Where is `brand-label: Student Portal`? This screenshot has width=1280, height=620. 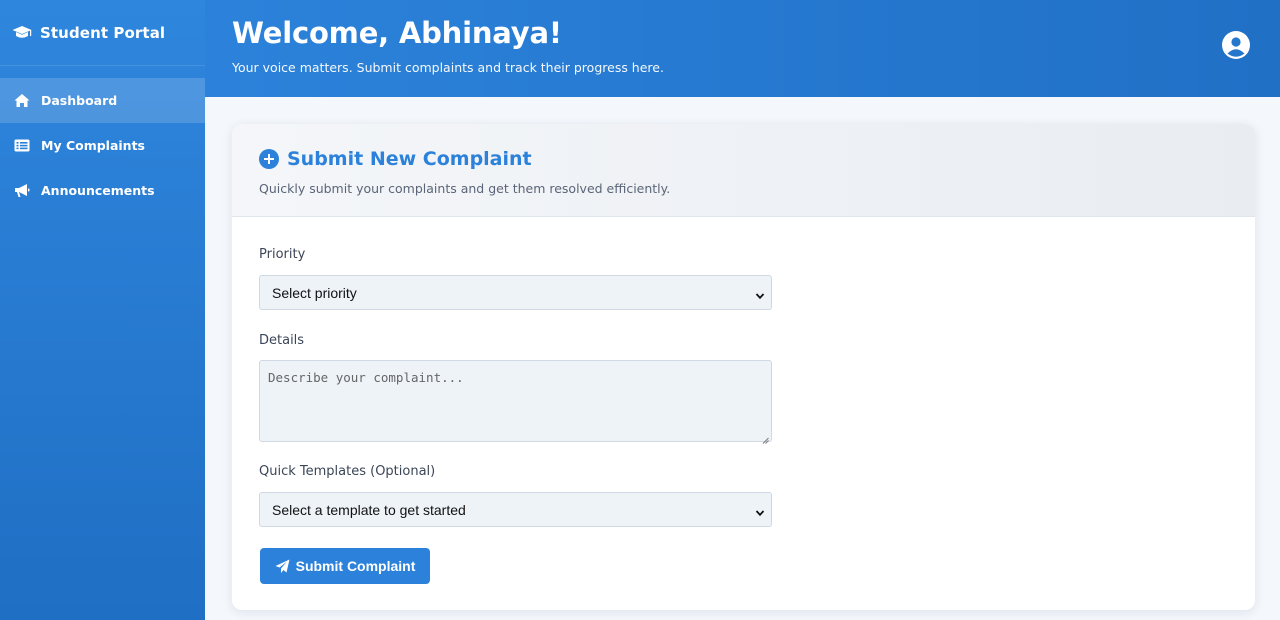 brand-label: Student Portal is located at coordinates (103, 32).